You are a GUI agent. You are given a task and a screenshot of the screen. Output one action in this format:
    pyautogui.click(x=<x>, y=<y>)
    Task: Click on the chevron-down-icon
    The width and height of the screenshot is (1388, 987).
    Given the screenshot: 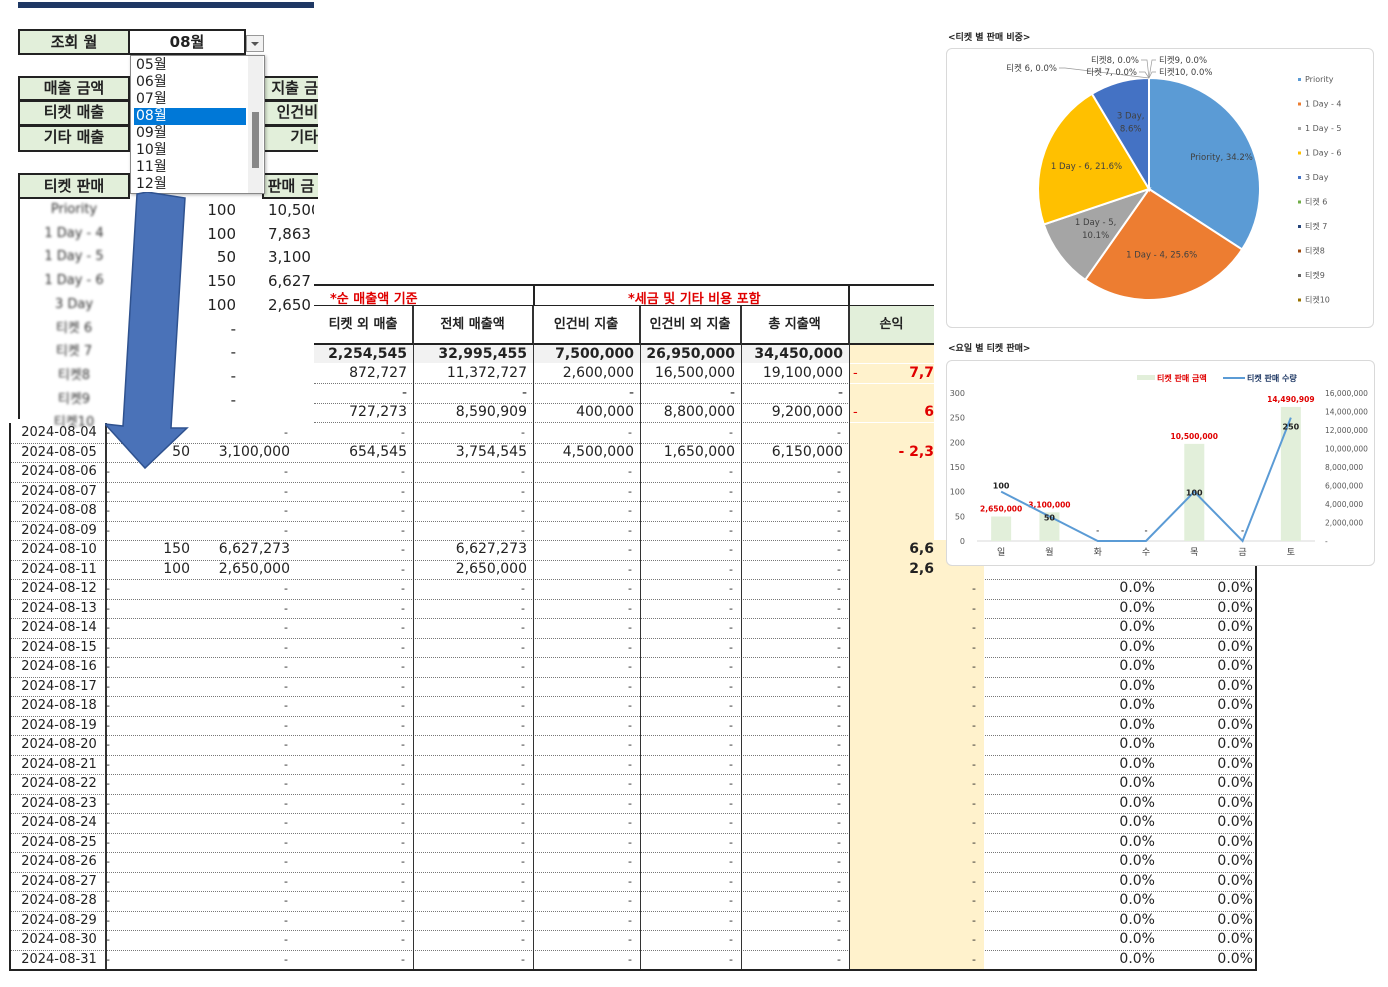 What is the action you would take?
    pyautogui.click(x=255, y=44)
    